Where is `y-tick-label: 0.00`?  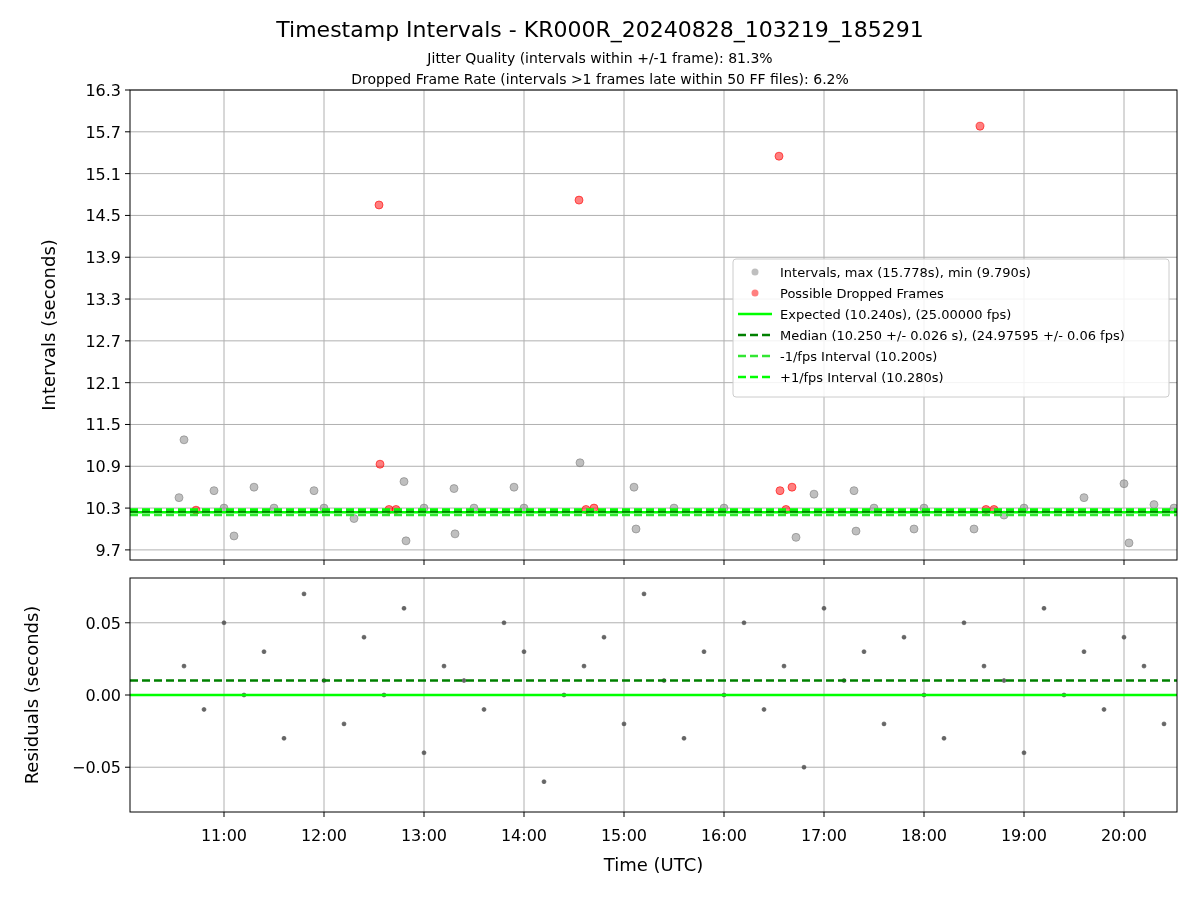
y-tick-label: 0.00 is located at coordinates (103, 695).